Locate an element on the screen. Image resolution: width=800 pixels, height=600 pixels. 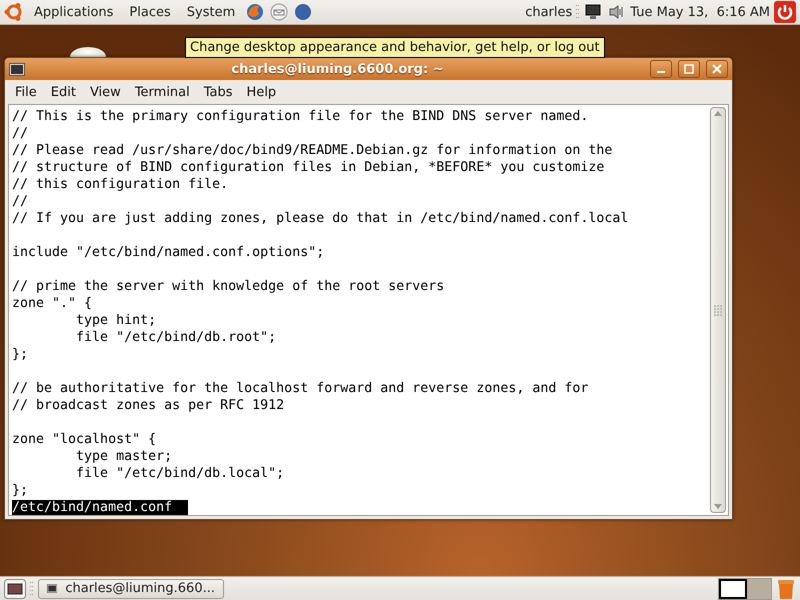
code-line: // This is the primary configuration file for the BIND DNS server named. is located at coordinates (300, 116).